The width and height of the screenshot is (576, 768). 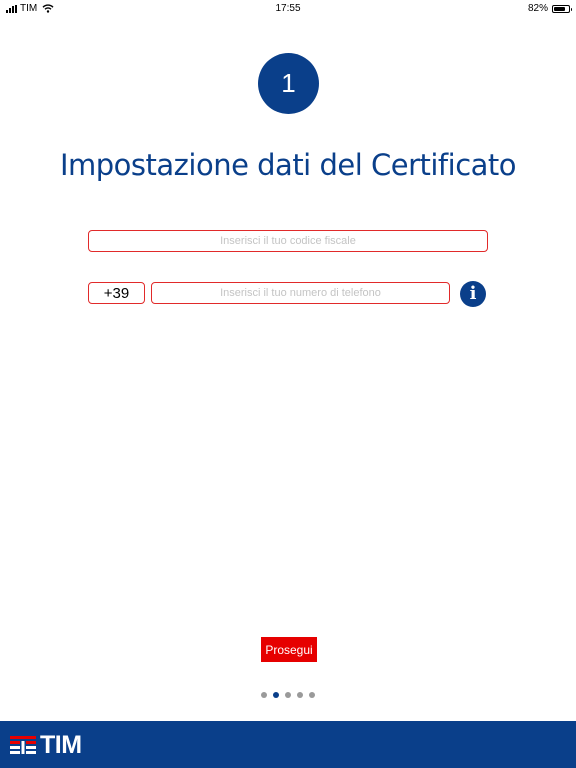 I want to click on footer-bar: TIM, so click(x=288, y=744).